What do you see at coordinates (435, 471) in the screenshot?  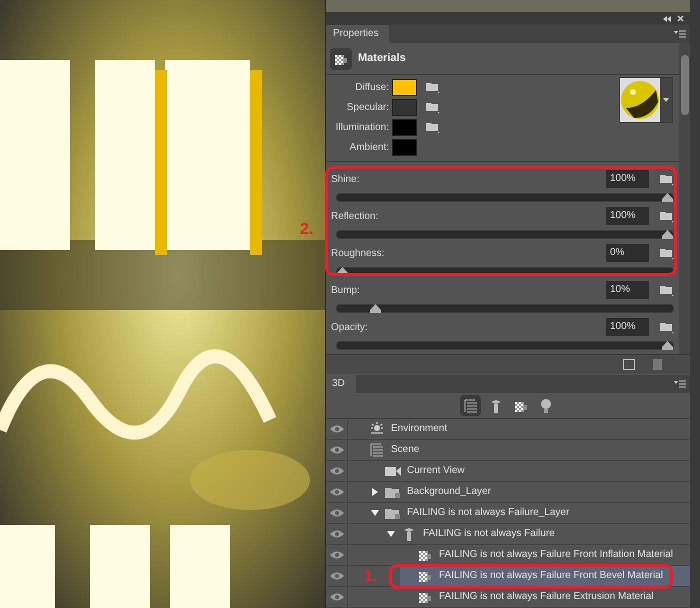 I see `tree-item-label: Current View` at bounding box center [435, 471].